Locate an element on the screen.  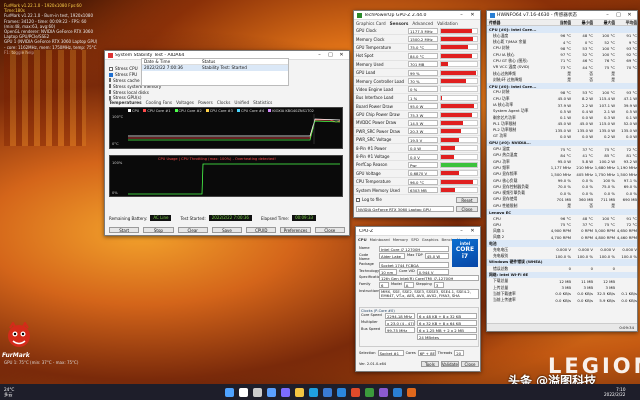
selection-select: Socket #1 is located at coordinates (390, 353).